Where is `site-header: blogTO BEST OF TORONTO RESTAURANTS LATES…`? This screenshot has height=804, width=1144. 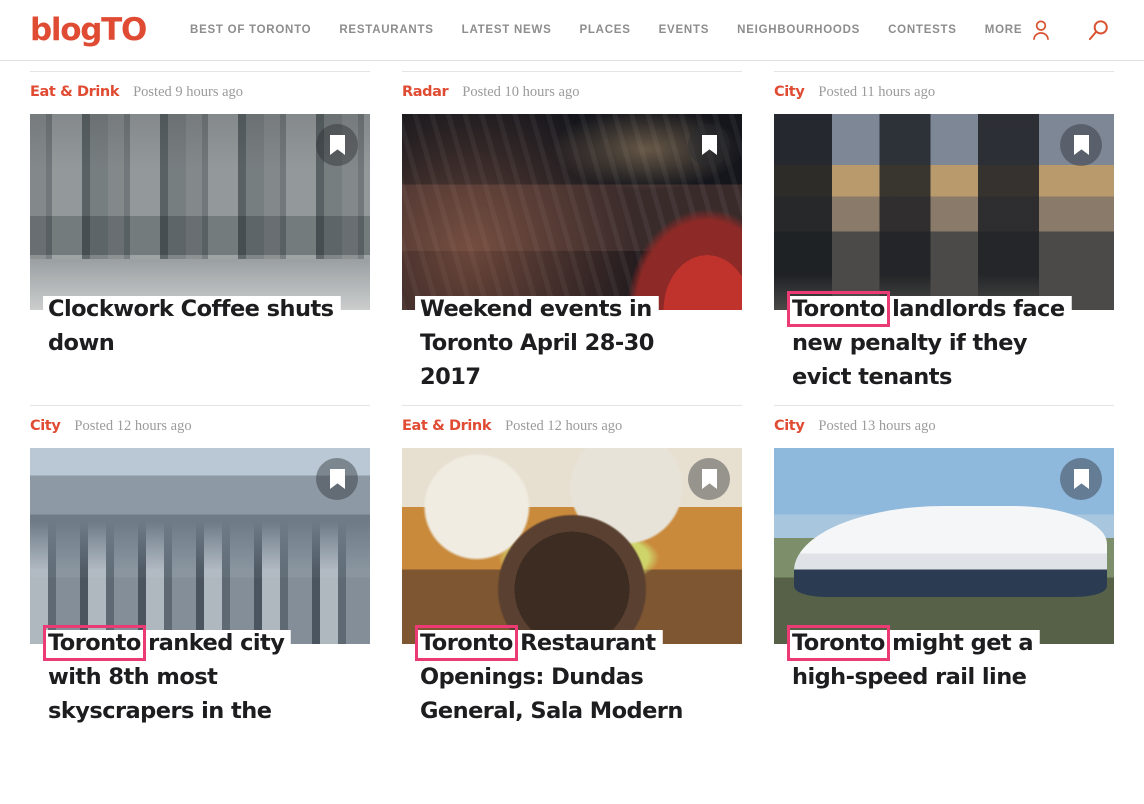 site-header: blogTO BEST OF TORONTO RESTAURANTS LATES… is located at coordinates (572, 30).